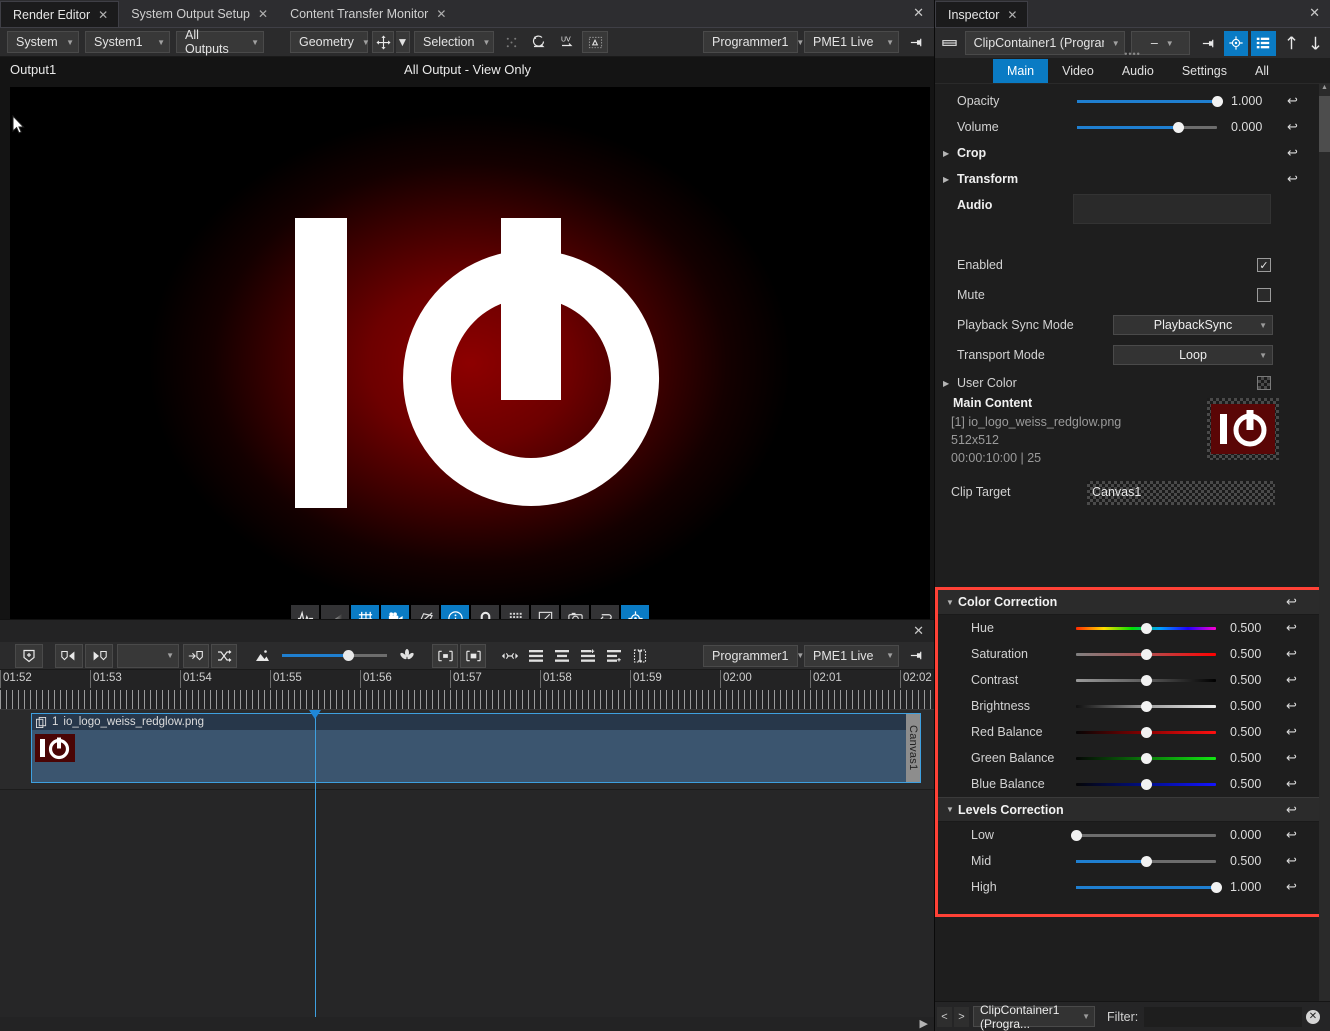 The image size is (1330, 1031). What do you see at coordinates (1324, 89) in the screenshot?
I see `scroll-up-icon: ▲` at bounding box center [1324, 89].